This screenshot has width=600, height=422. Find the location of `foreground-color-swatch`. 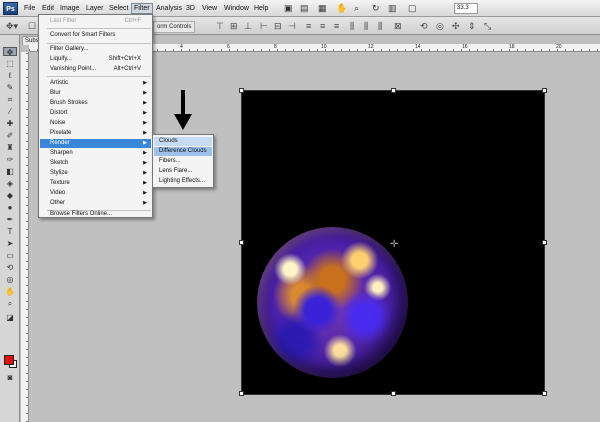

foreground-color-swatch is located at coordinates (9, 360).